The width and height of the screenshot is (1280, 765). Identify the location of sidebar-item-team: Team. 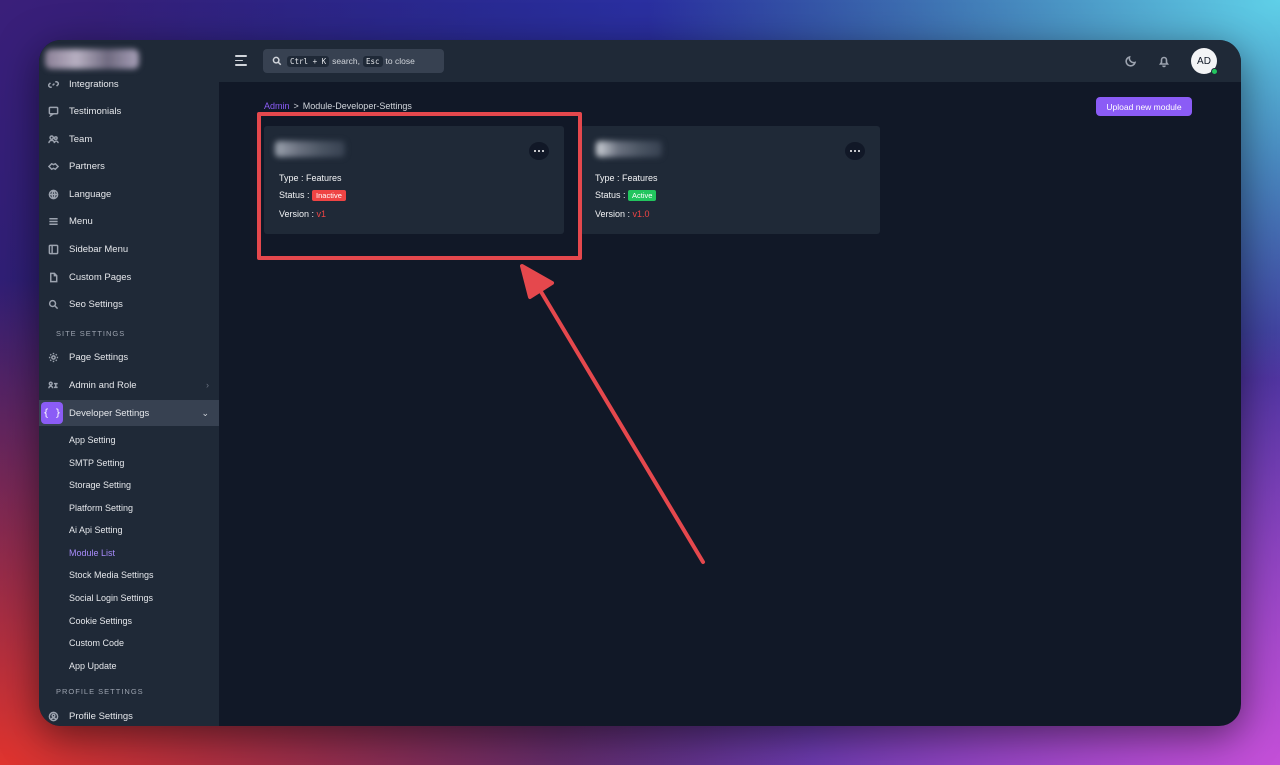
(129, 139).